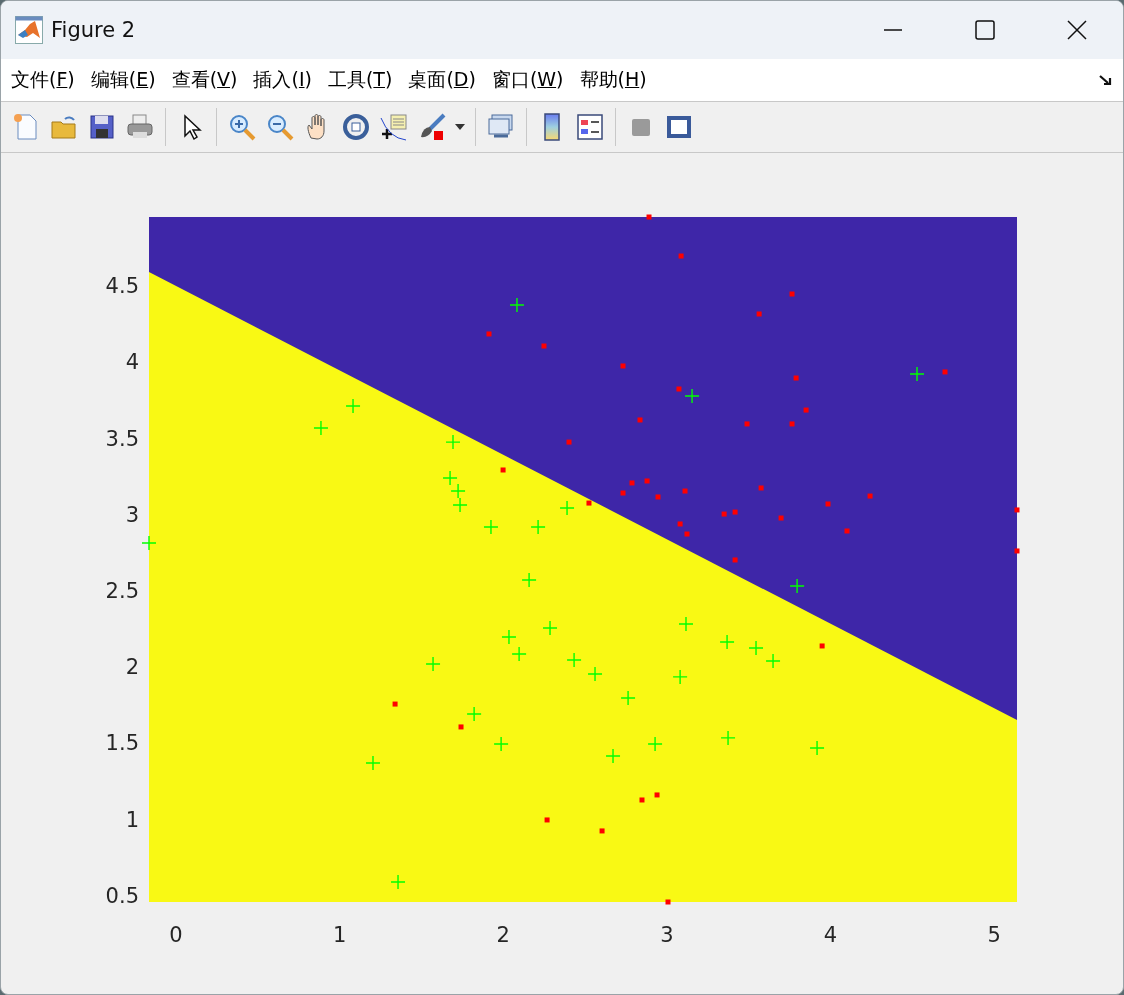  Describe the element at coordinates (667, 935) in the screenshot. I see `x-tick-label: 3` at that location.